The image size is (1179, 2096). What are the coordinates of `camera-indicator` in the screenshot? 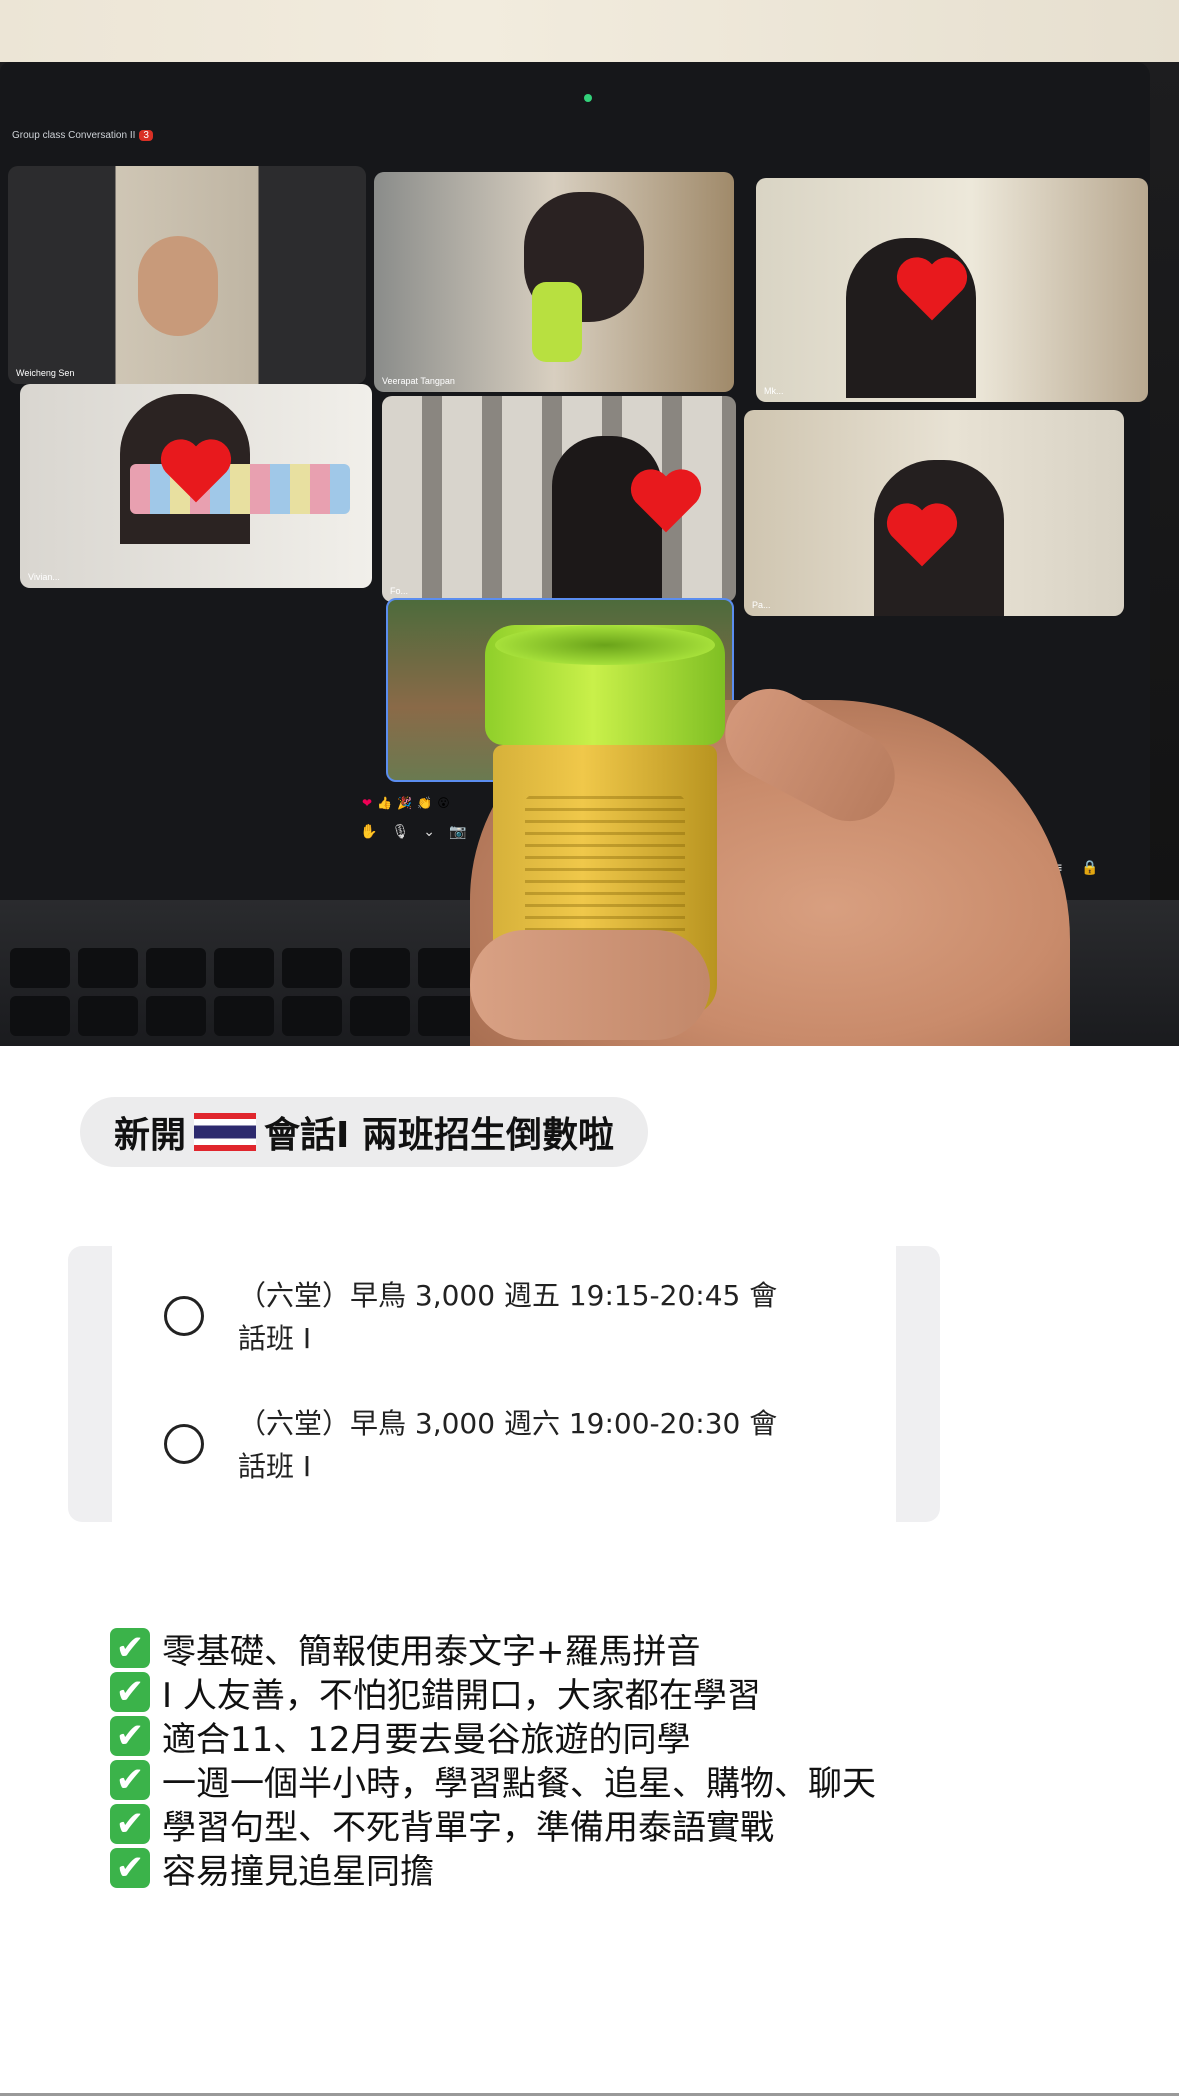 It's located at (588, 98).